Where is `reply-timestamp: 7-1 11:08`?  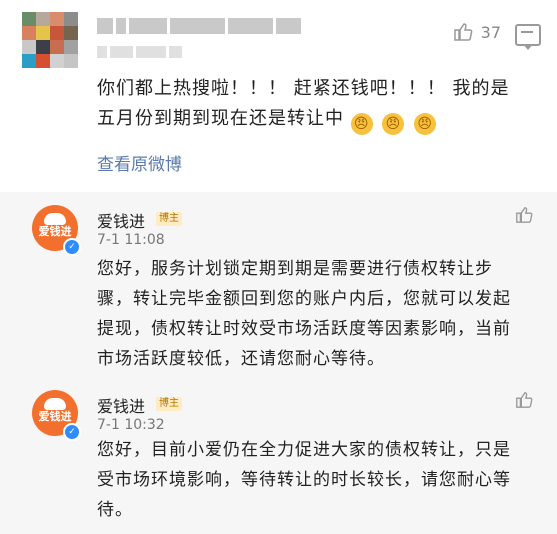
reply-timestamp: 7-1 11:08 is located at coordinates (131, 240).